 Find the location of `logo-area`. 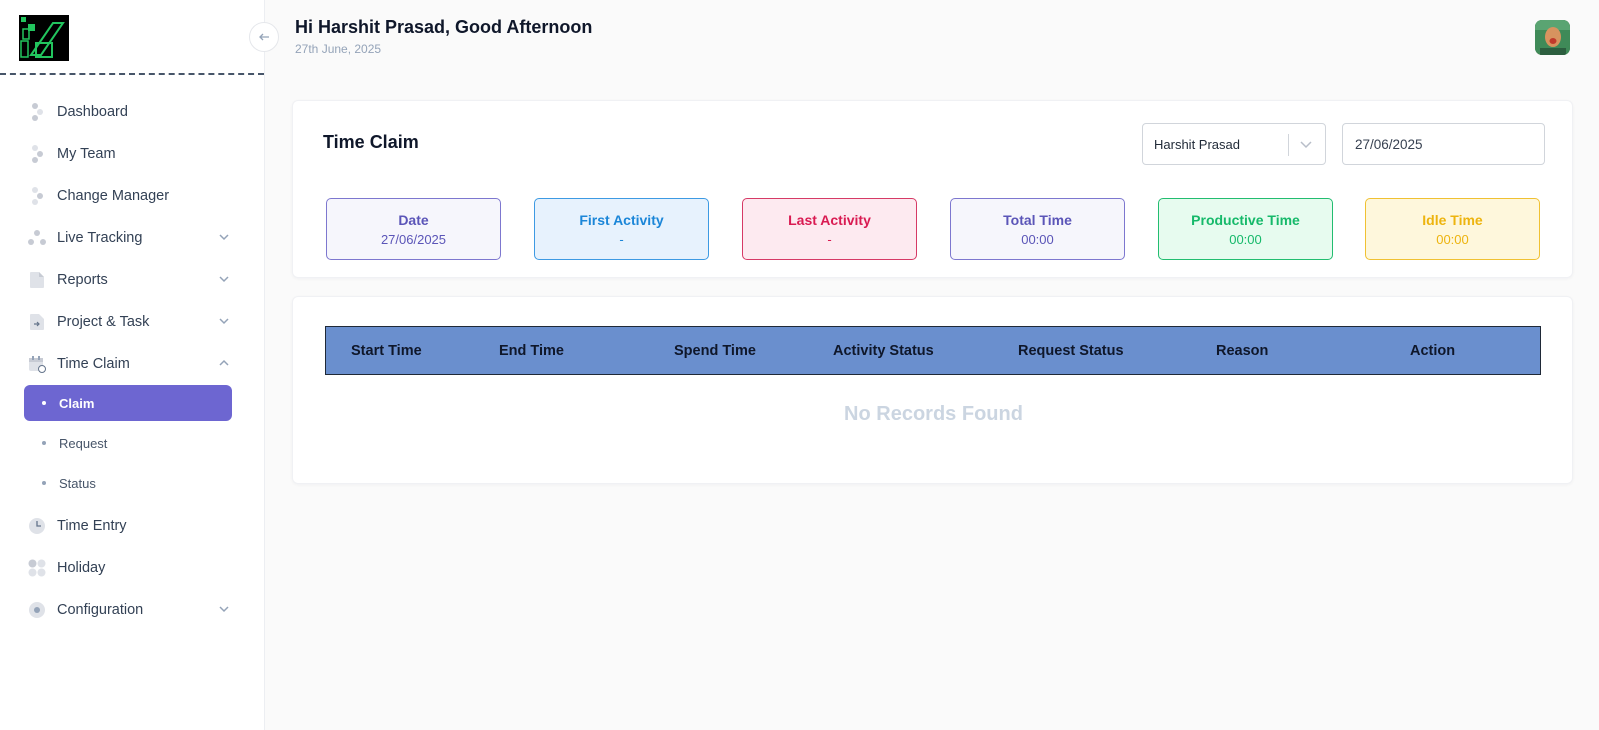

logo-area is located at coordinates (132, 37).